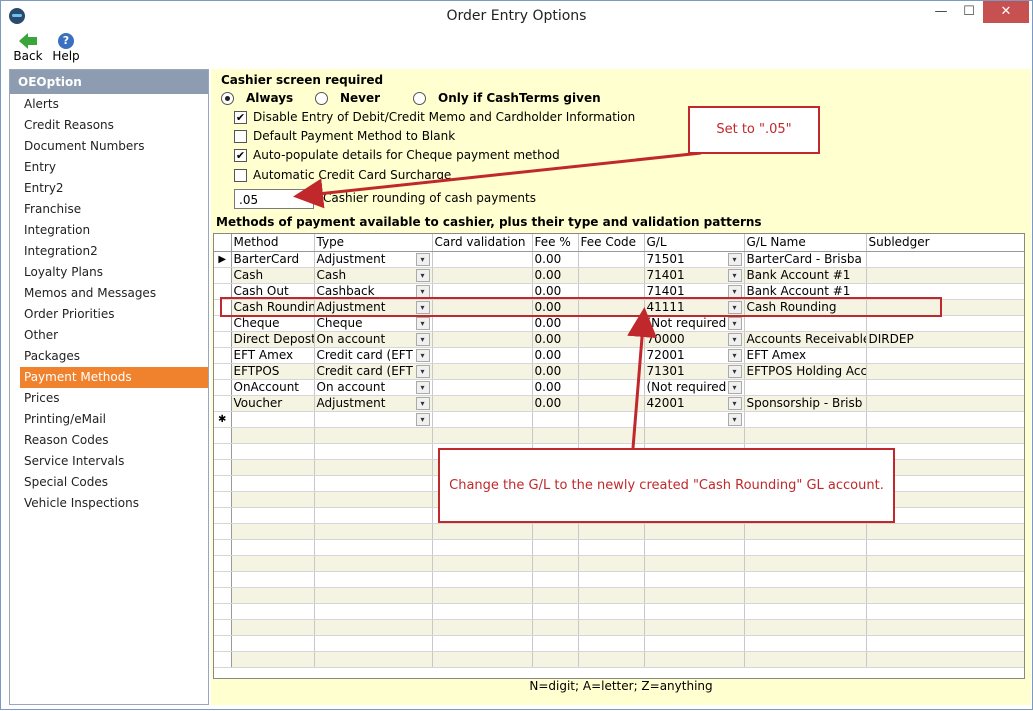 This screenshot has height=711, width=1033. What do you see at coordinates (109, 398) in the screenshot?
I see `sidebar-item-prices: Prices` at bounding box center [109, 398].